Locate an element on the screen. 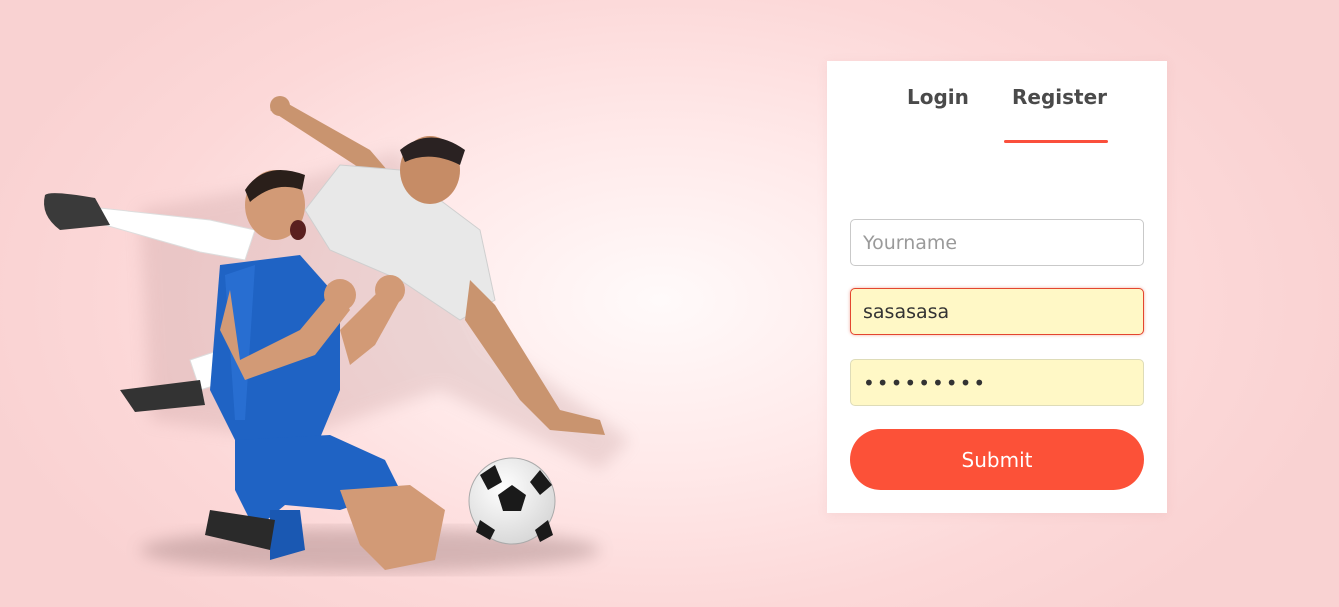  active-tab-indicator is located at coordinates (1056, 141).